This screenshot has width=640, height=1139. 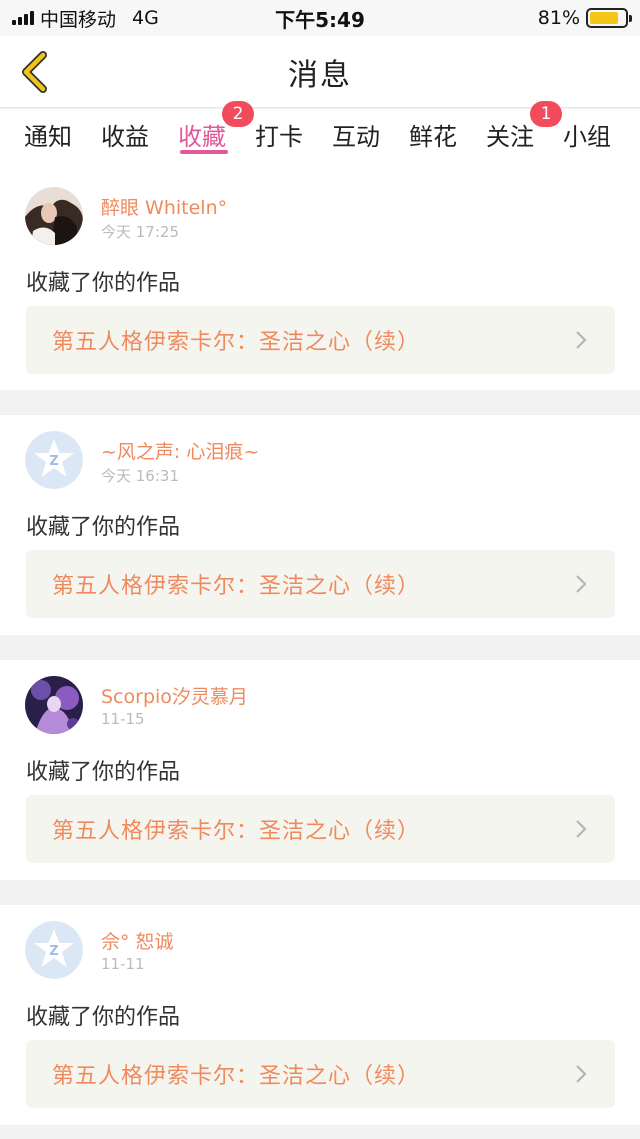 What do you see at coordinates (122, 18) in the screenshot?
I see `status-left: 中国移动 4G` at bounding box center [122, 18].